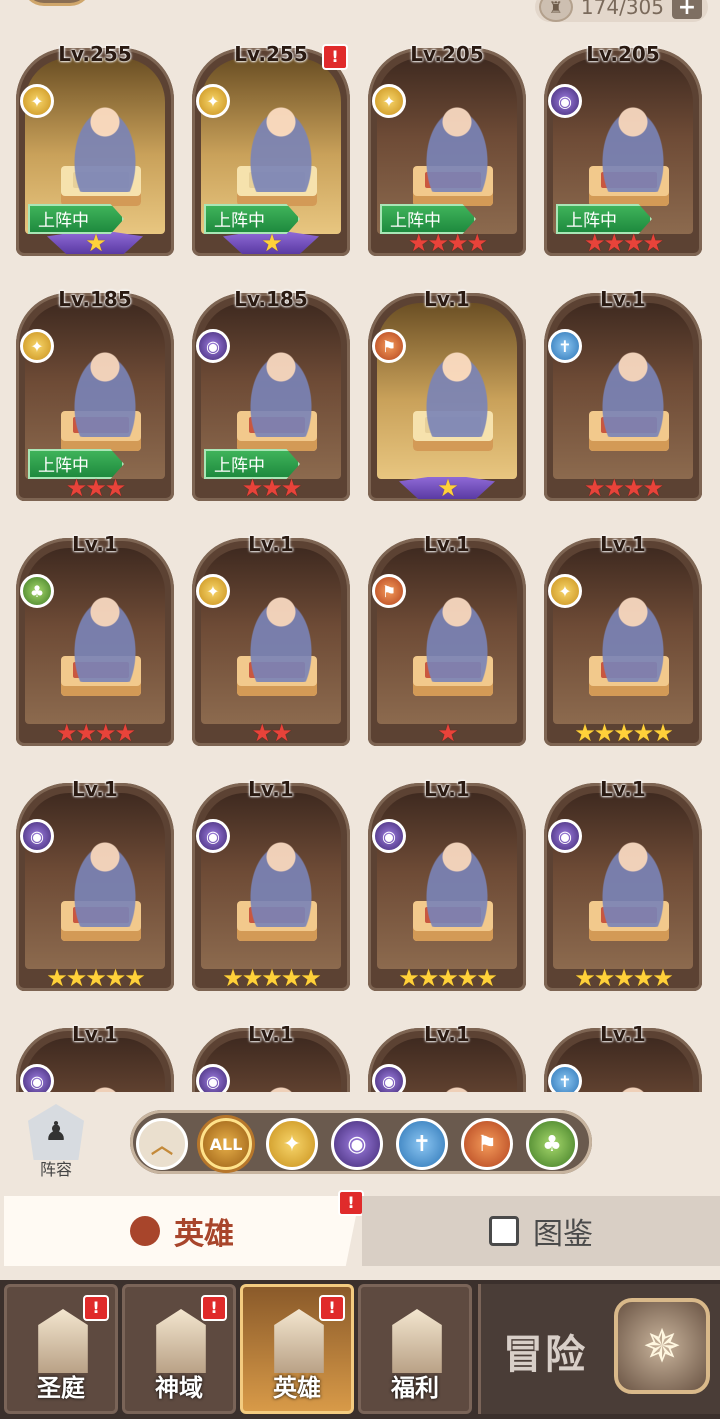 The width and height of the screenshot is (720, 1419). I want to click on nav-adventure: 冒险 ✵, so click(599, 1349).